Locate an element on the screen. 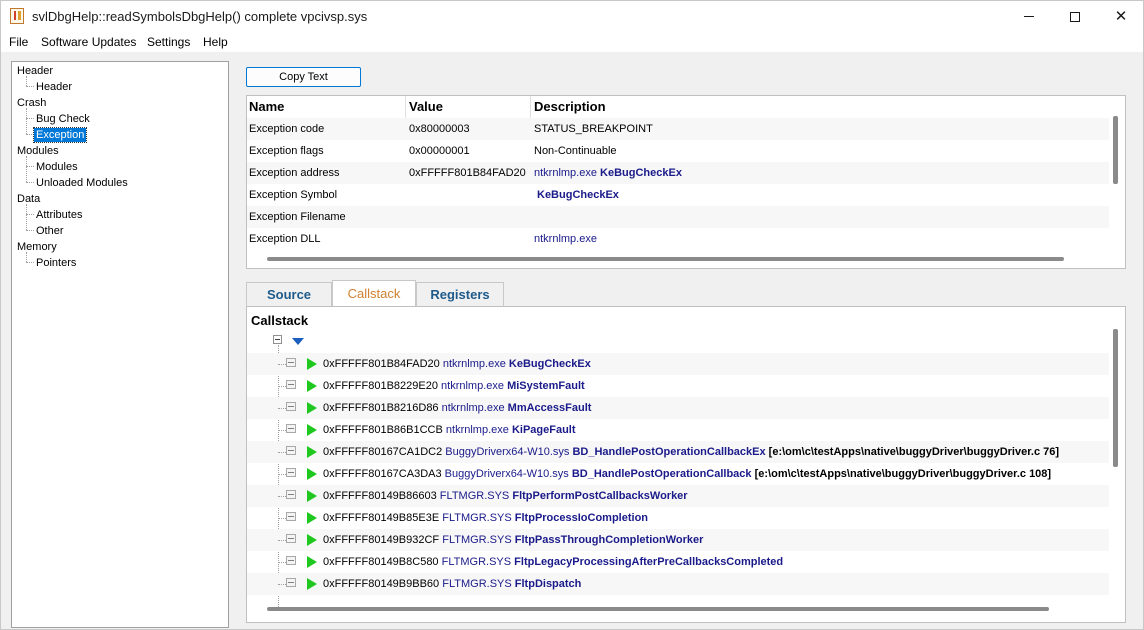 This screenshot has width=1144, height=630. tree-item-pointers: Pointers is located at coordinates (56, 263).